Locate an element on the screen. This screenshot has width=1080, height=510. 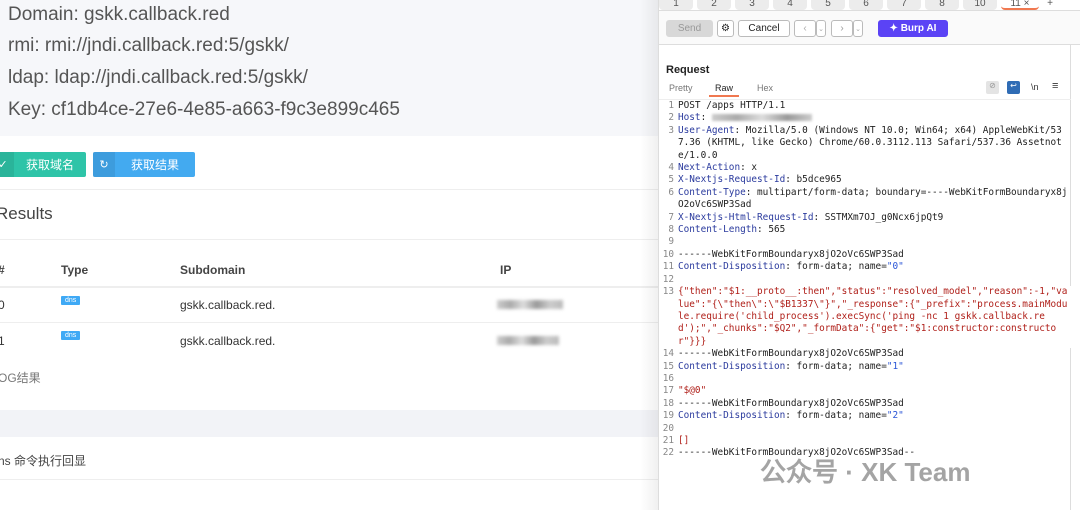
code-line: 5 X-Nextjs-Request-Id: b5dce965 is located at coordinates (865, 180).